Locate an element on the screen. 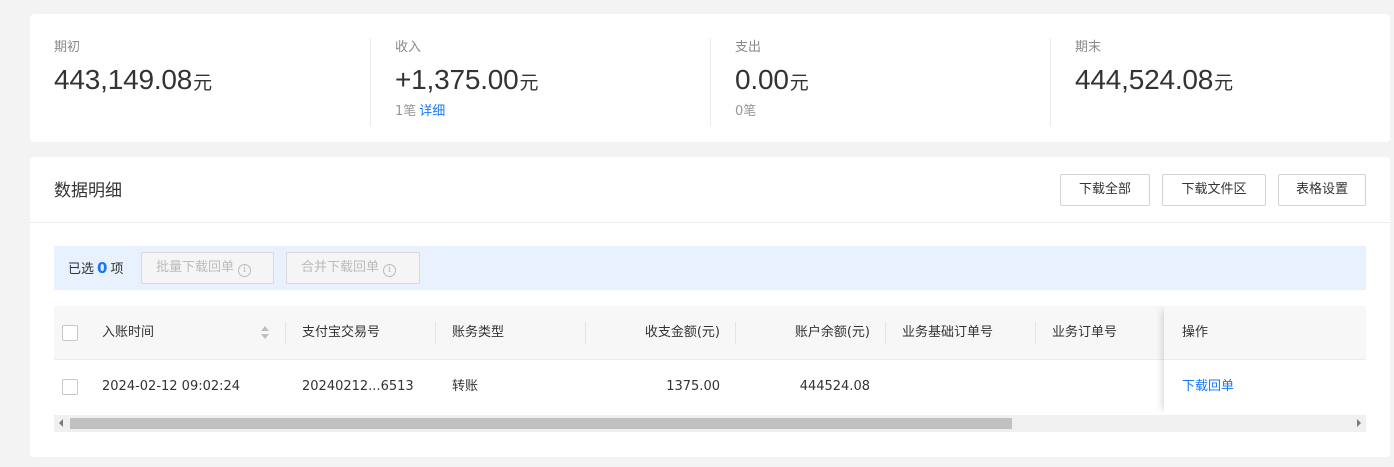 This screenshot has width=1394, height=467. cell-time: 2024-02-12 09:02:24 is located at coordinates (171, 386).